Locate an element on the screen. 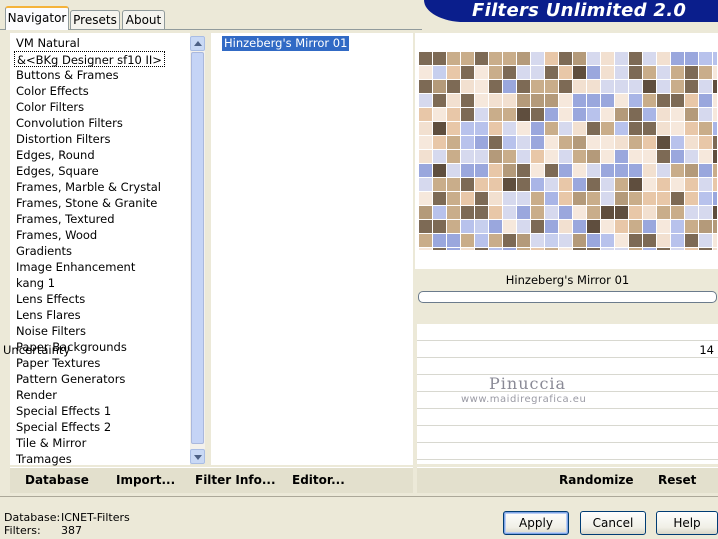 This screenshot has width=718, height=539. category-item: Color Effects is located at coordinates (52, 91).